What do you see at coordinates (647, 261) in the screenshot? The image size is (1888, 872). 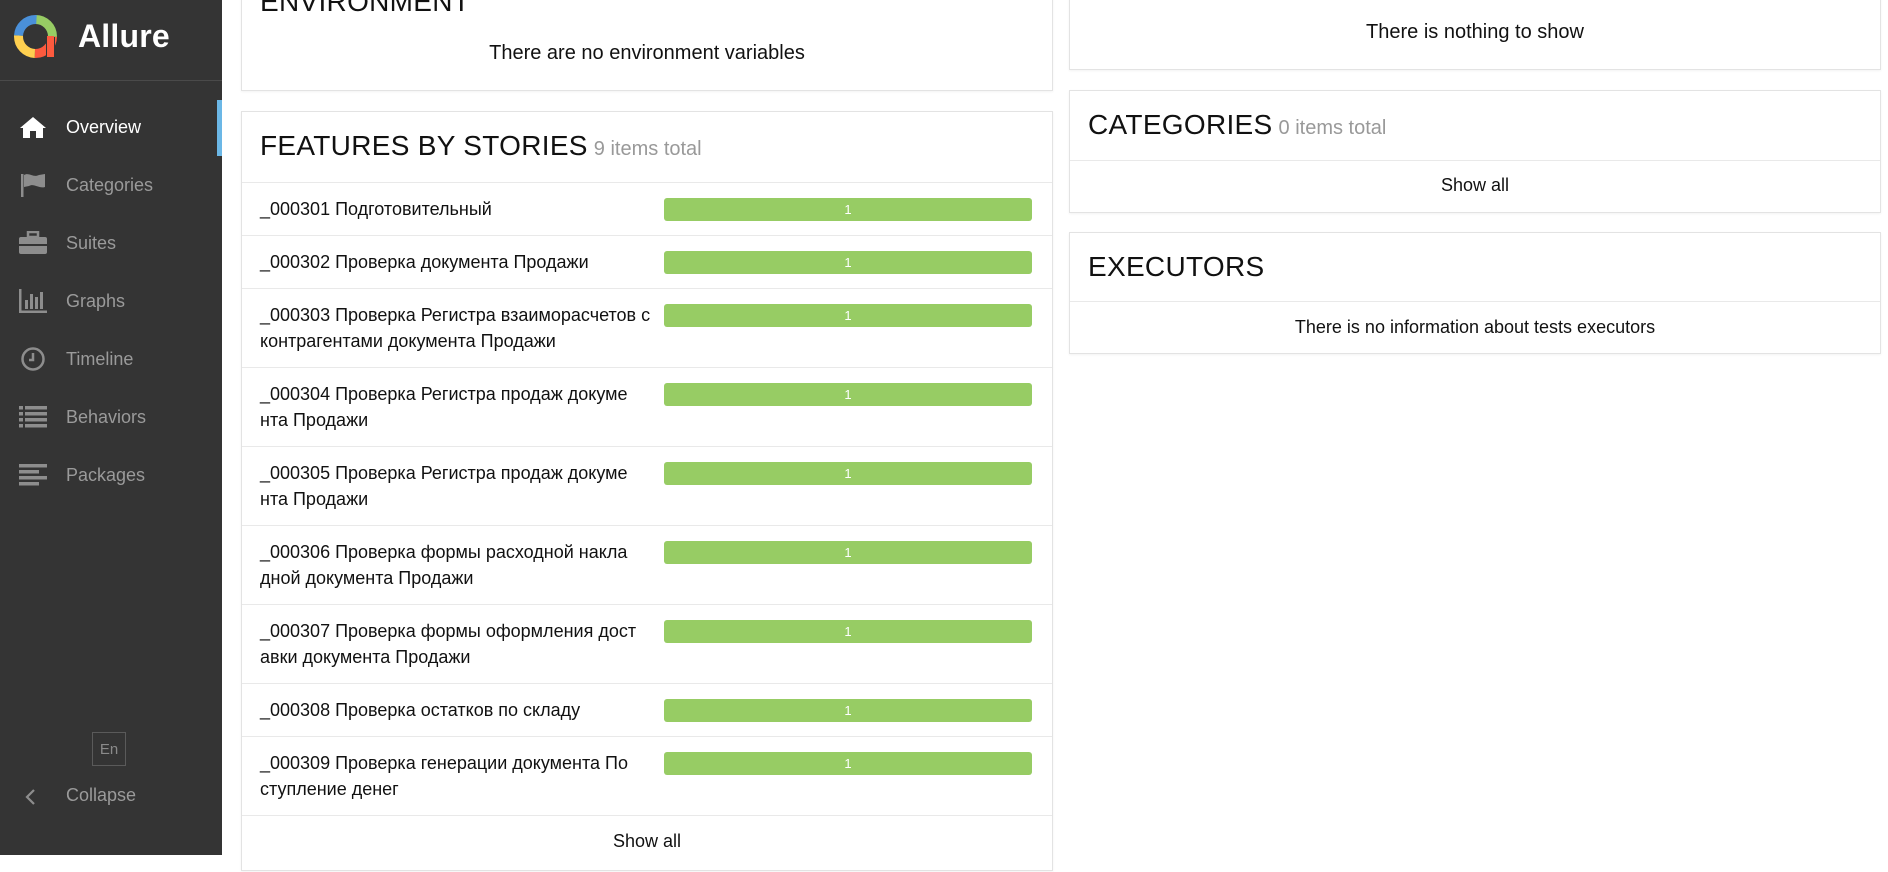 I see `table-row: _000302 Проверка документа Продажи 1` at bounding box center [647, 261].